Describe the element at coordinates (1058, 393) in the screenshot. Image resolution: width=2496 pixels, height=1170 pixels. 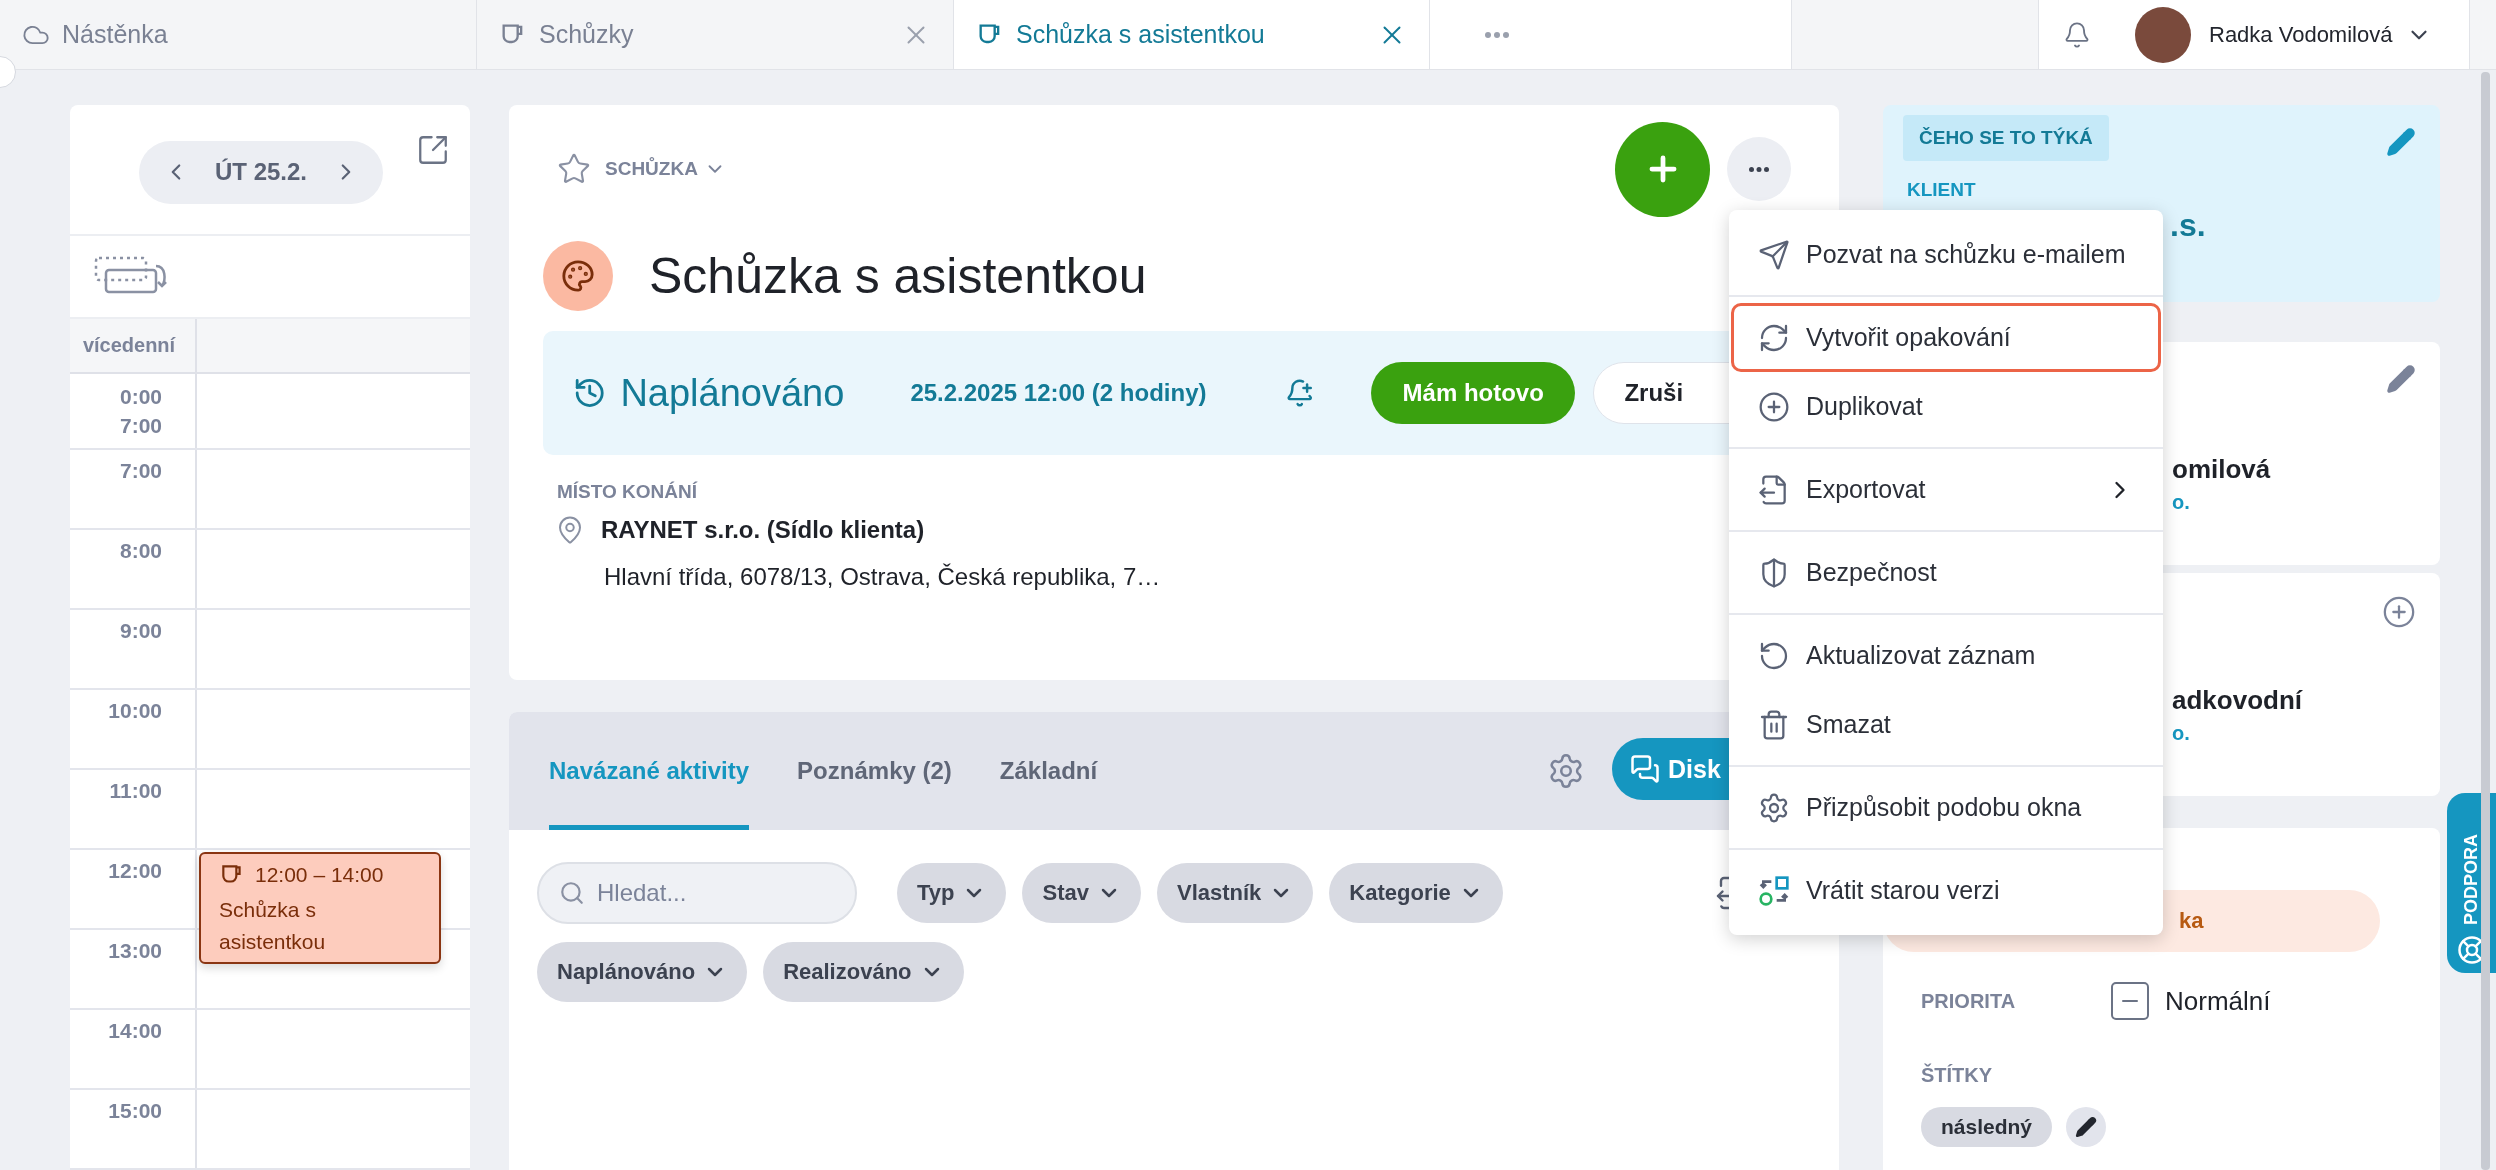
I see `date-time: 25.2.2025 12:00 (2 hodiny)` at that location.